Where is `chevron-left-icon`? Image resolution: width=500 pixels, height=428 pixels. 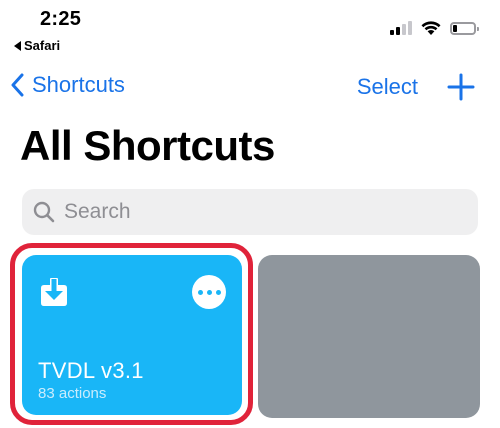 chevron-left-icon is located at coordinates (17, 85).